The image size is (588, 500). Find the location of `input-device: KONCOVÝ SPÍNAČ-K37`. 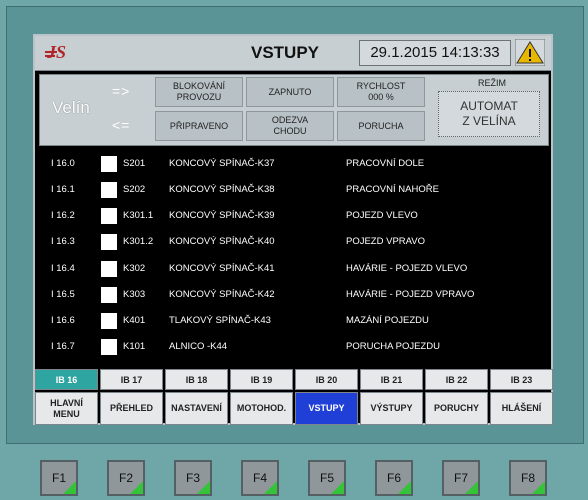

input-device: KONCOVÝ SPÍNAČ-K37 is located at coordinates (222, 163).